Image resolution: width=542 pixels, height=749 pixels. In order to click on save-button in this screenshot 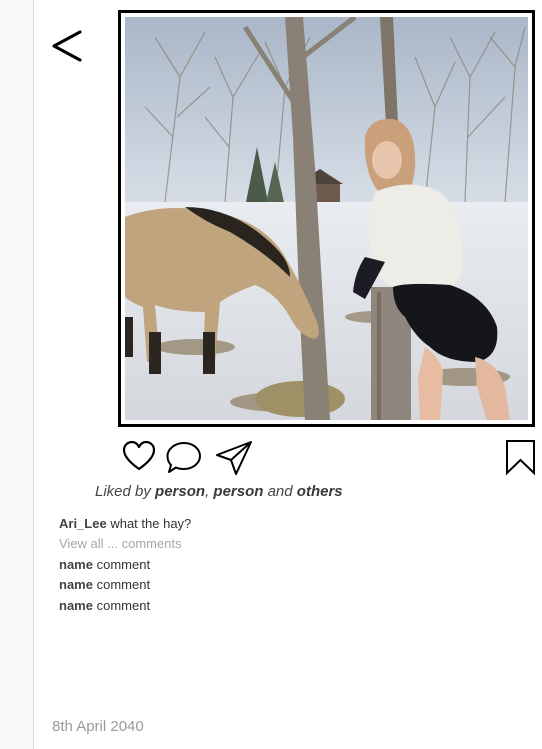, I will do `click(520, 457)`.